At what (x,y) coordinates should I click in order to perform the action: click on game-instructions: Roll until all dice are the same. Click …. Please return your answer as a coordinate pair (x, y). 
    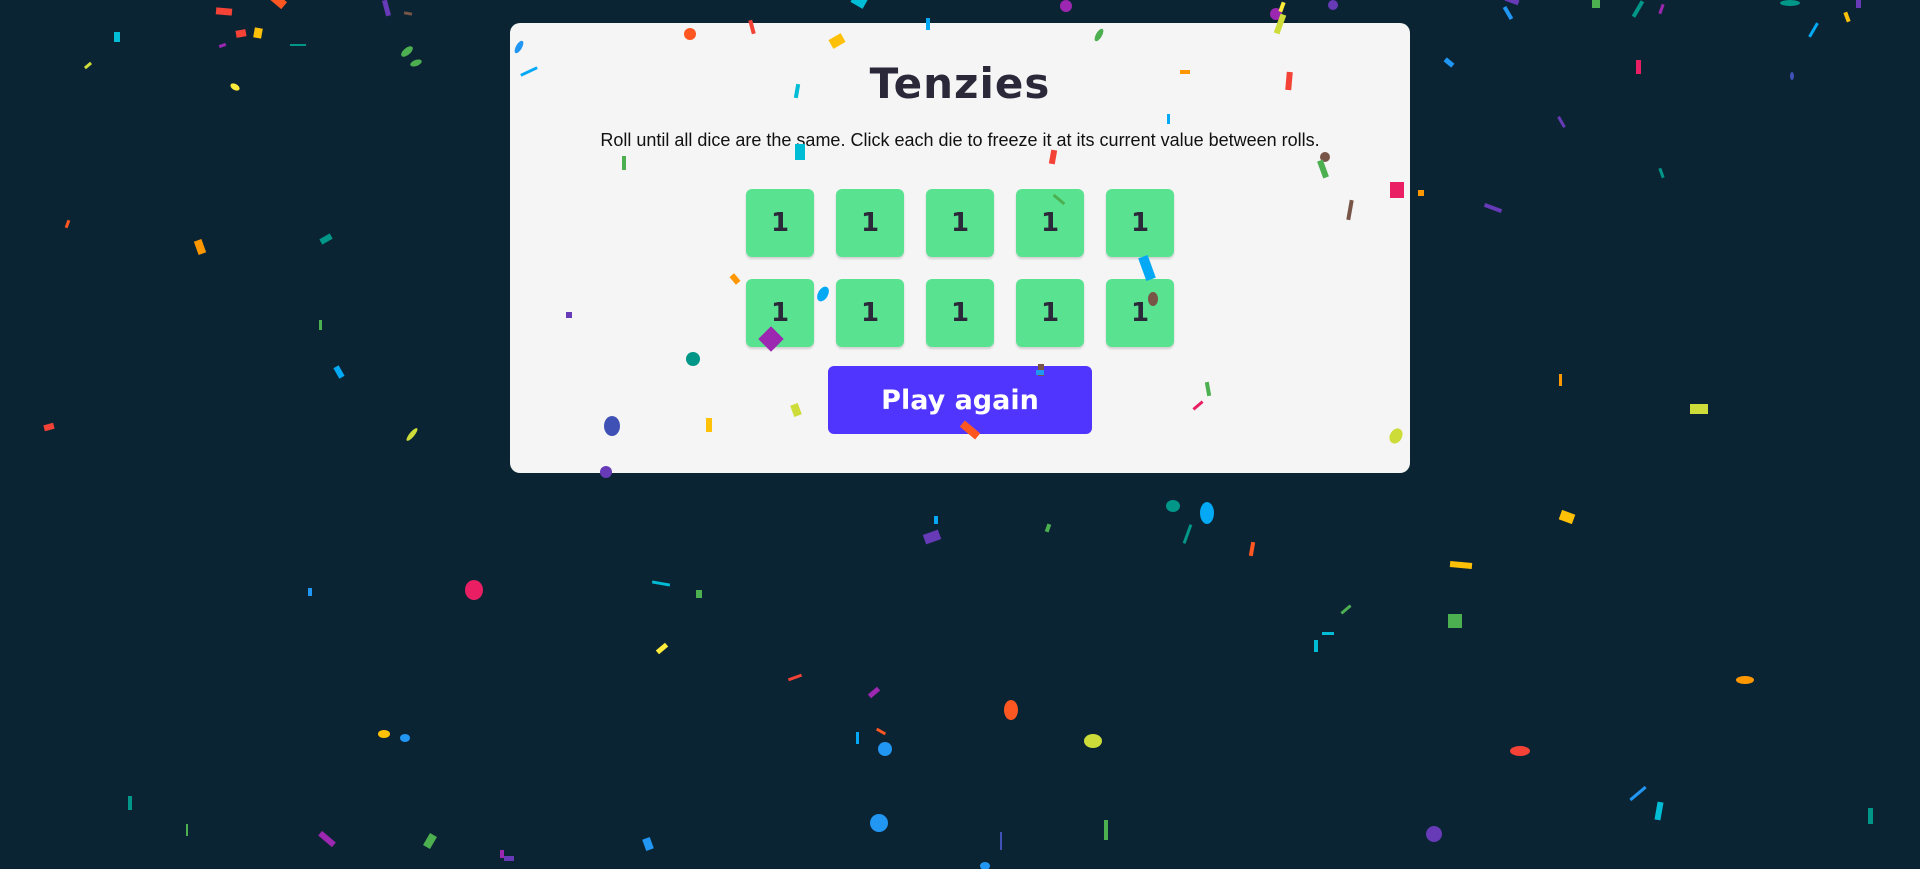
    Looking at the image, I should click on (960, 140).